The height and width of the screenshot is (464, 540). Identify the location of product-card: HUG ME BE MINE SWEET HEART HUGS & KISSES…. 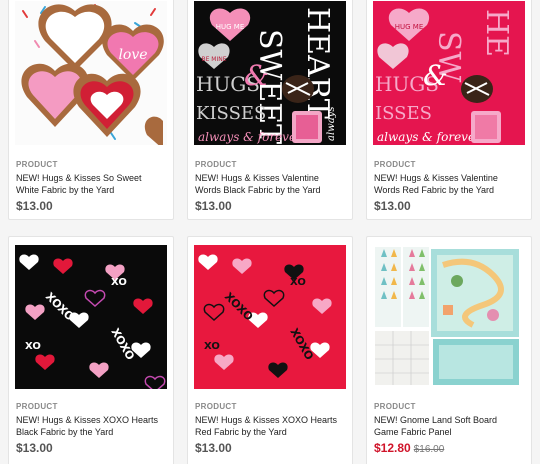
(270, 110).